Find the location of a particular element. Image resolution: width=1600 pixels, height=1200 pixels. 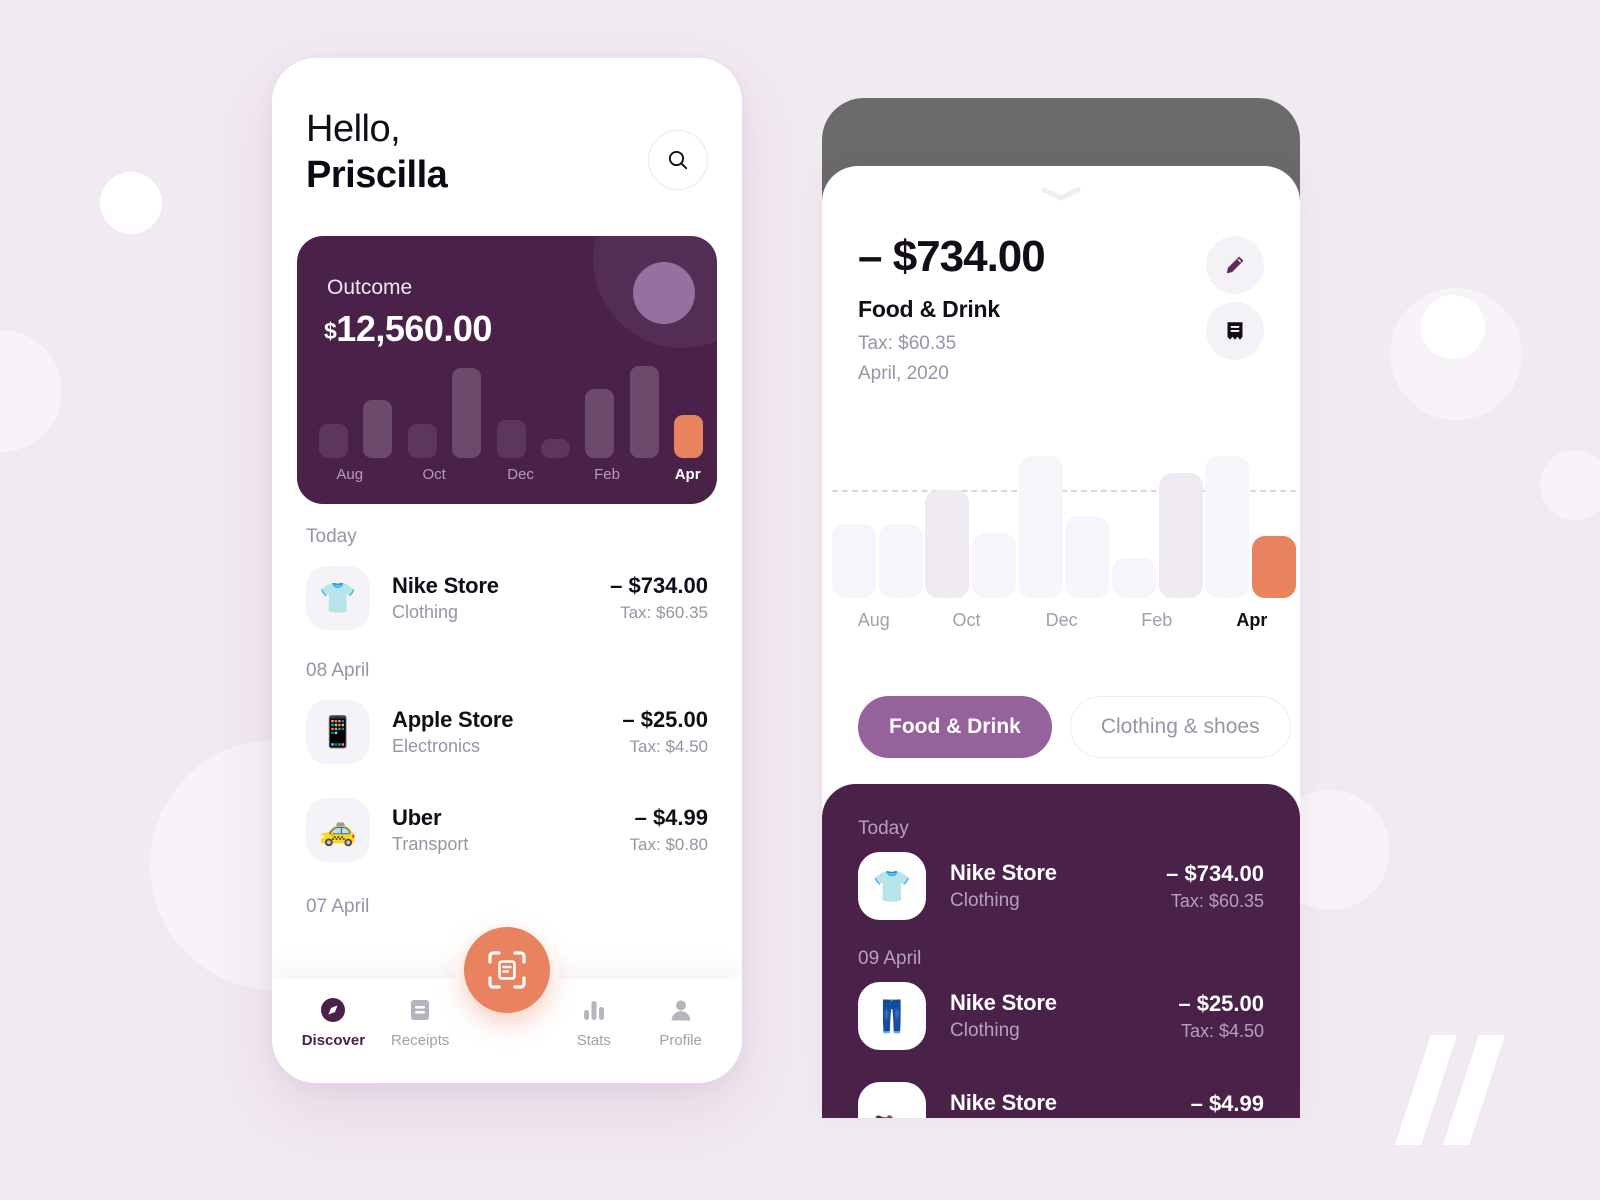

bar-mar is located at coordinates (1227, 527).